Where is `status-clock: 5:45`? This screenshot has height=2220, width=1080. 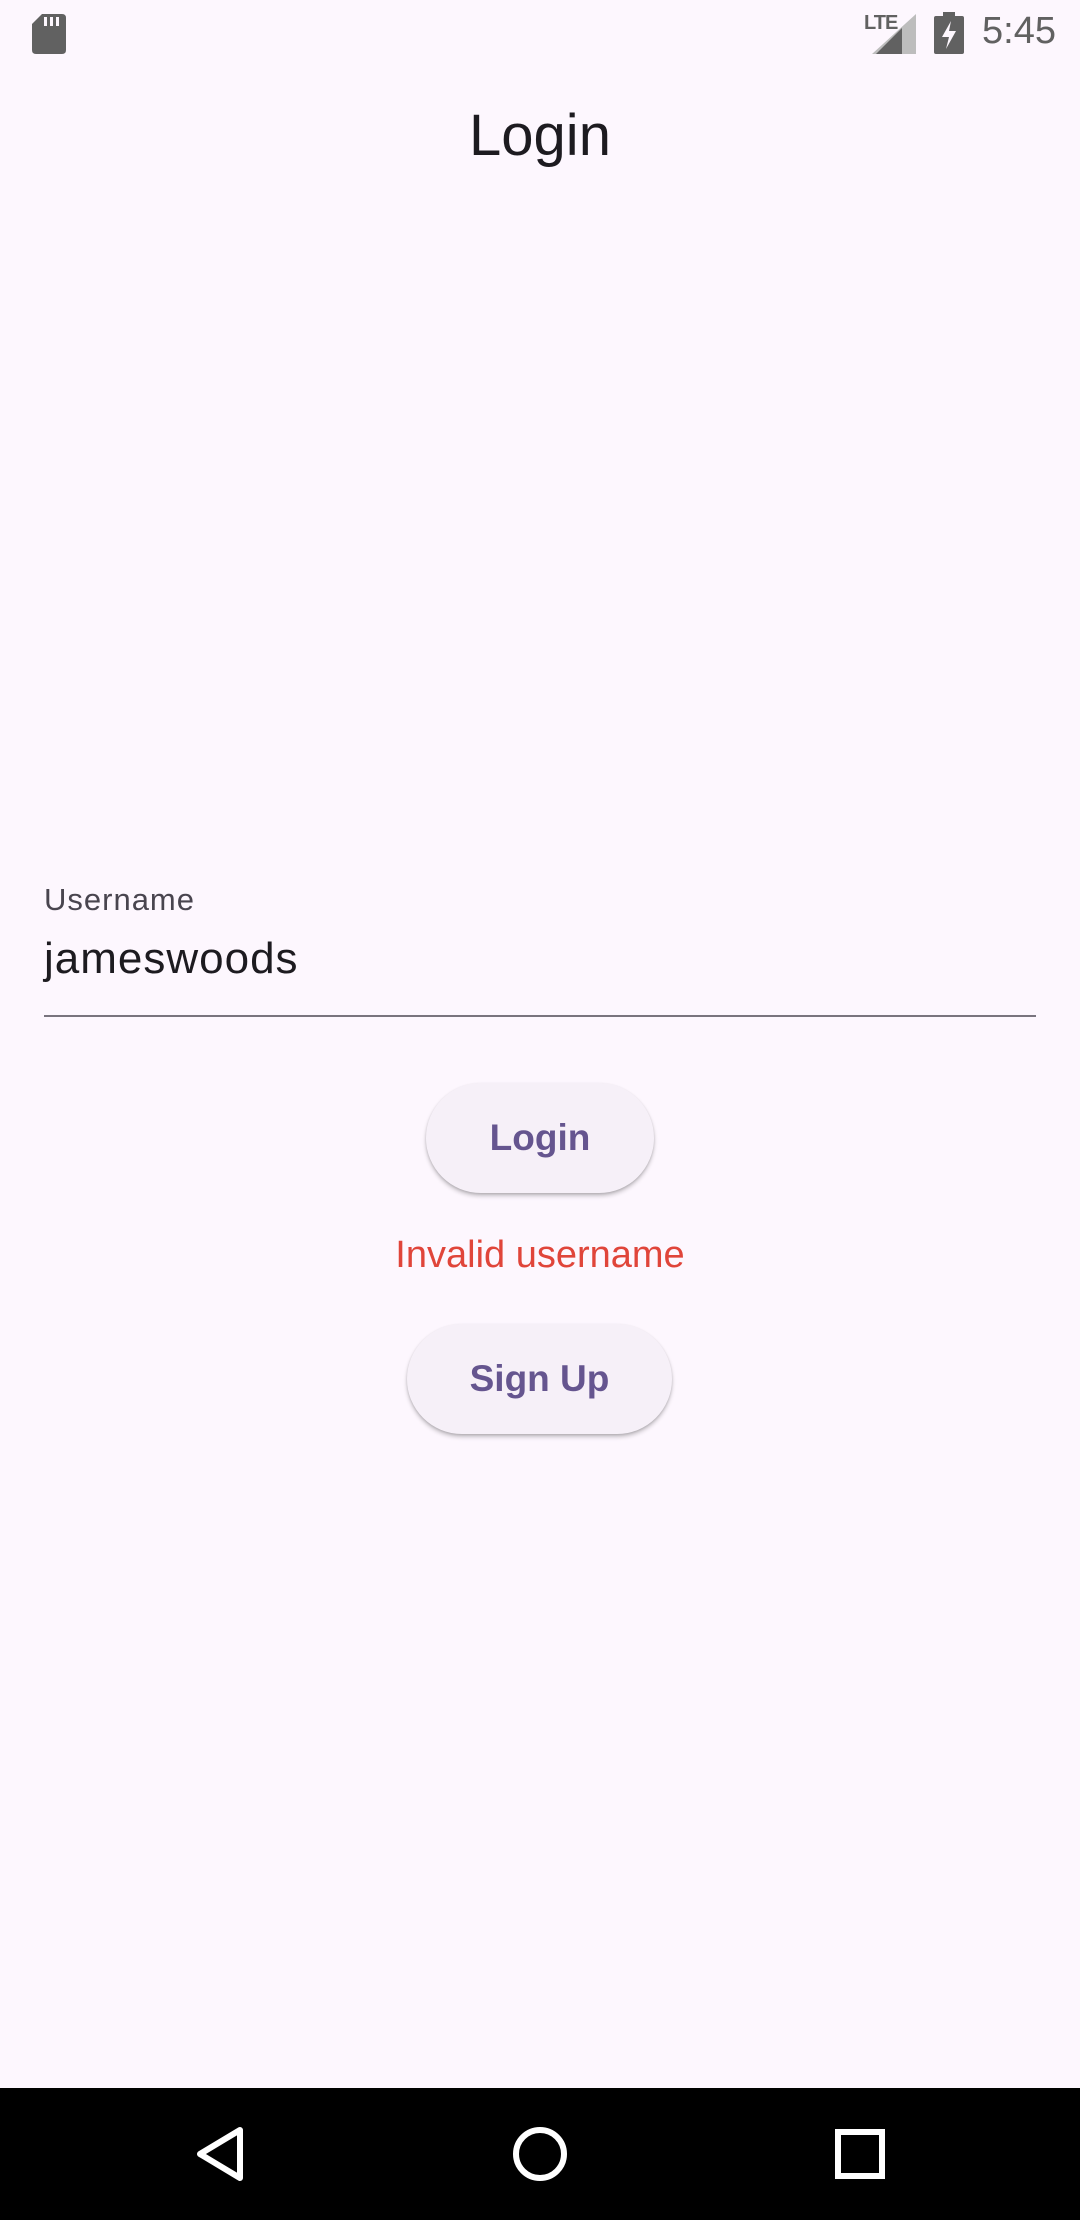 status-clock: 5:45 is located at coordinates (1019, 31).